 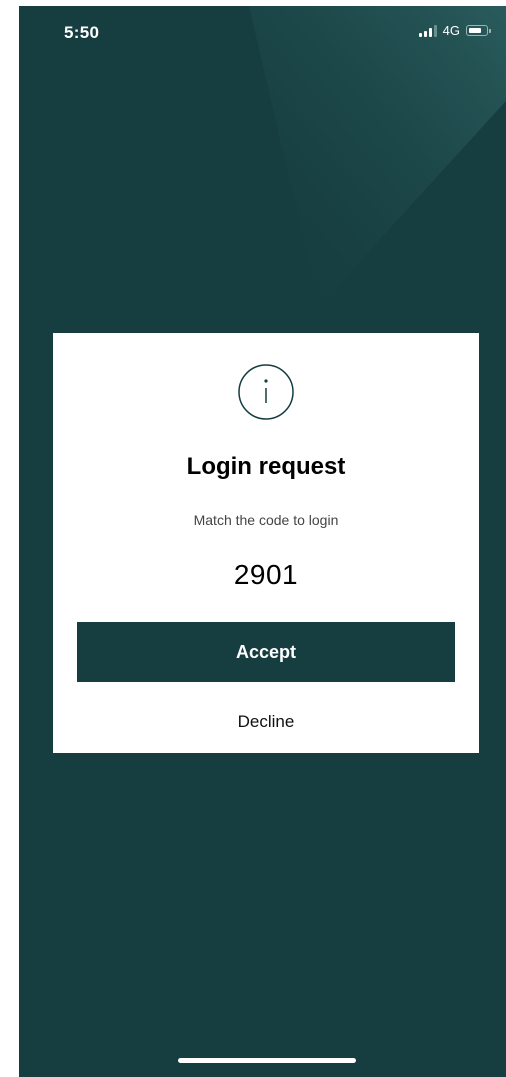 I want to click on status-bar: 5:50 4G, so click(x=262, y=31).